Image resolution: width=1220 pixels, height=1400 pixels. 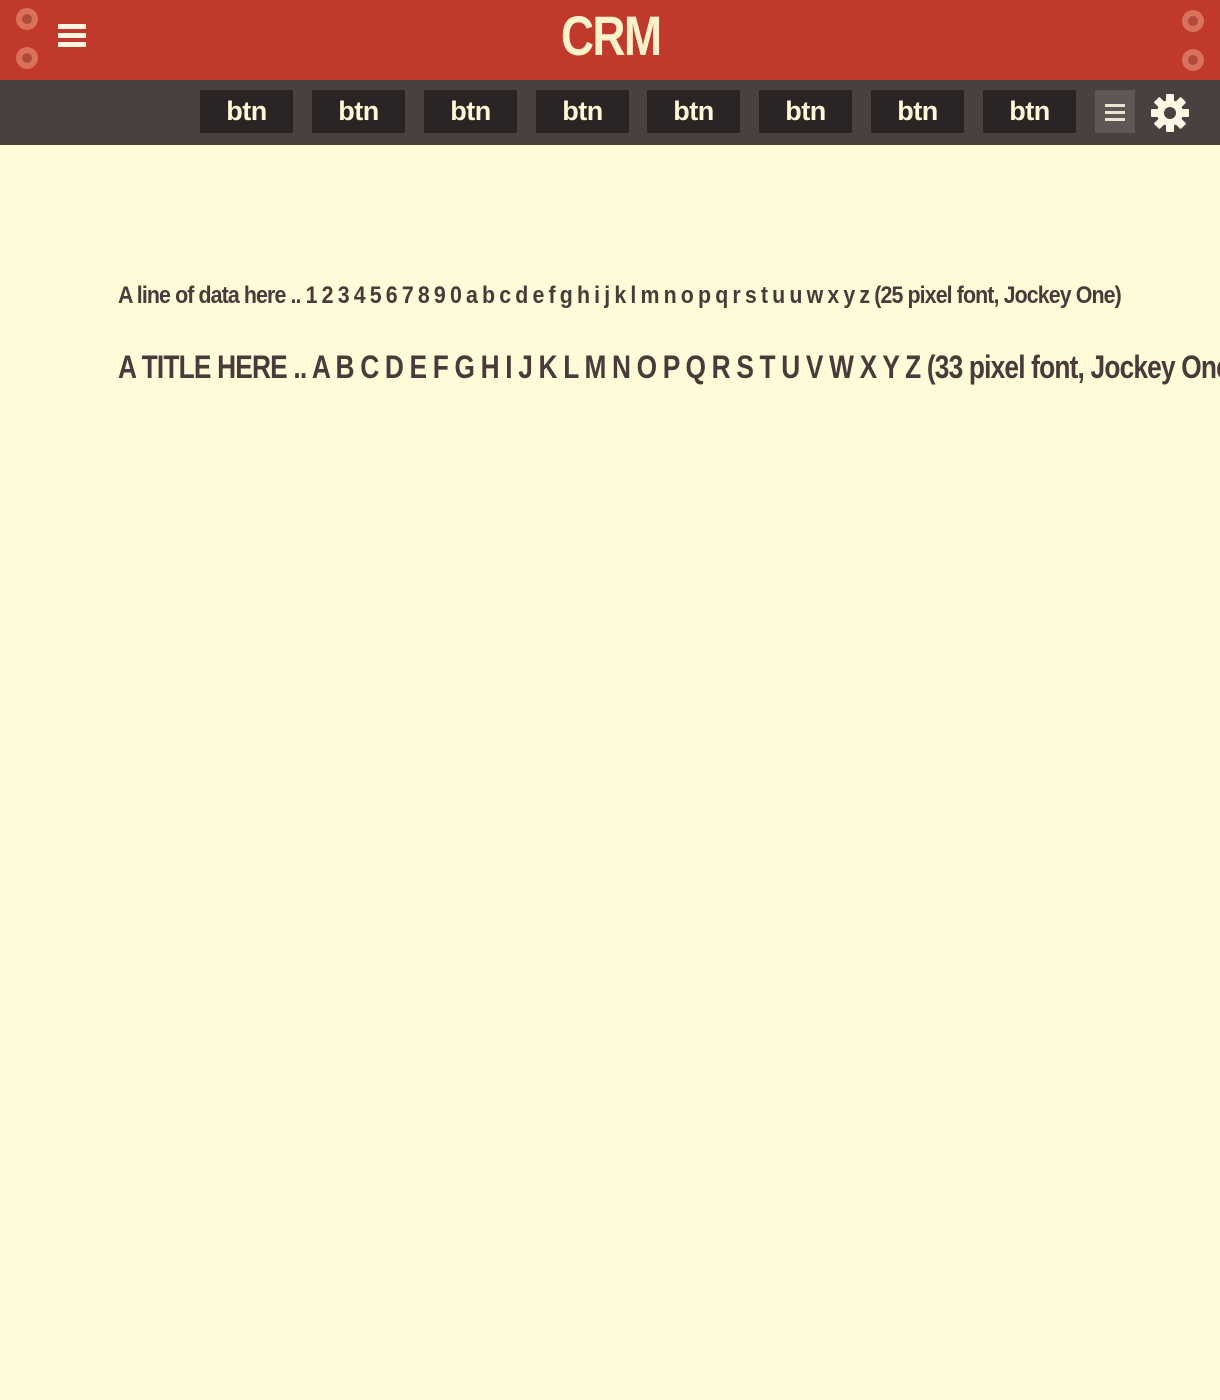 I want to click on toolbar-button-3: btn, so click(x=470, y=111).